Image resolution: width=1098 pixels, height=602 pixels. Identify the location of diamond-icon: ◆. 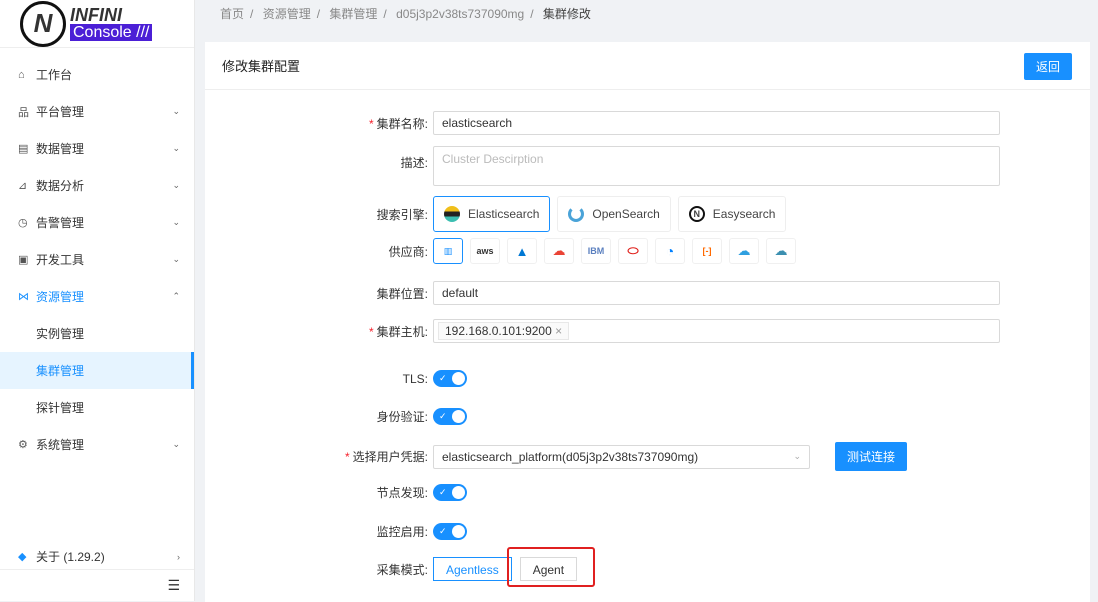
(22, 557).